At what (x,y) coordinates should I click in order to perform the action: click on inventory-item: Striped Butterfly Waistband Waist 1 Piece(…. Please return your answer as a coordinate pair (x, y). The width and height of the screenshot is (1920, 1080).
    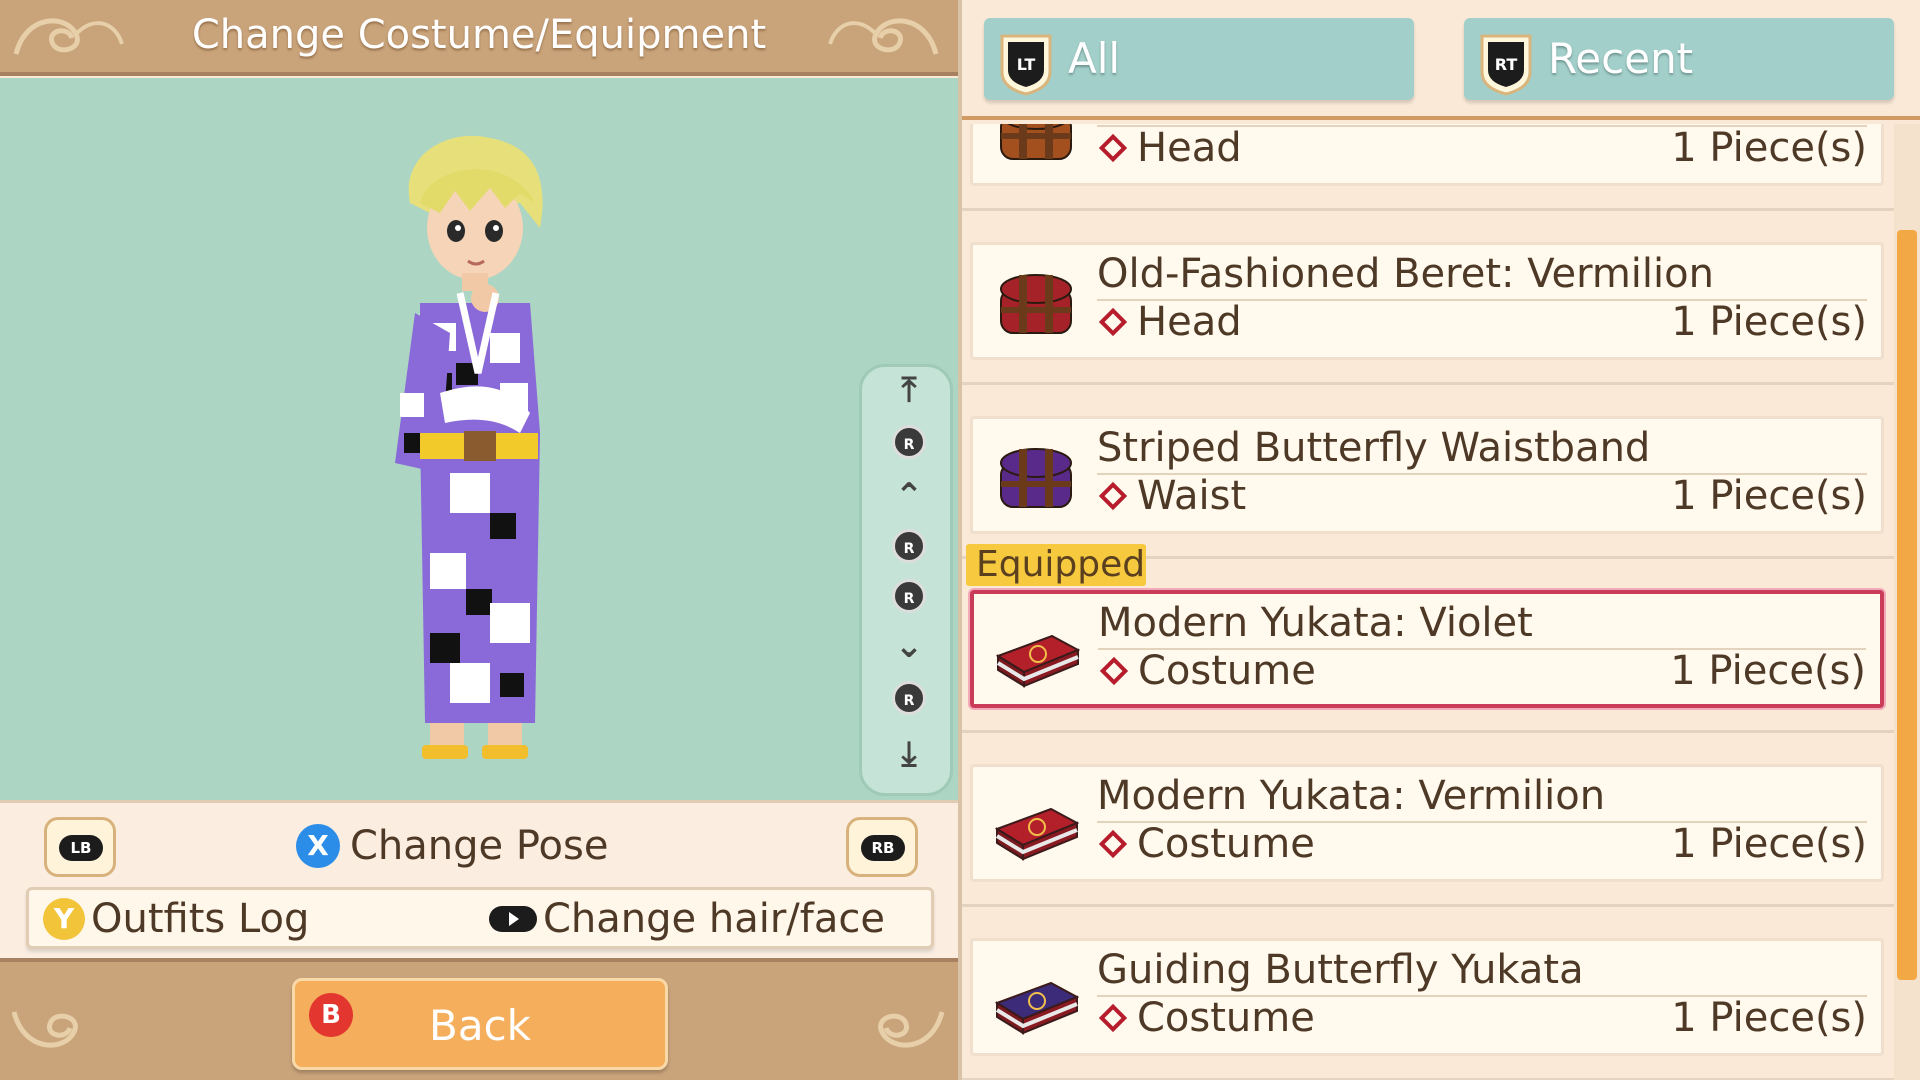
    Looking at the image, I should click on (1425, 481).